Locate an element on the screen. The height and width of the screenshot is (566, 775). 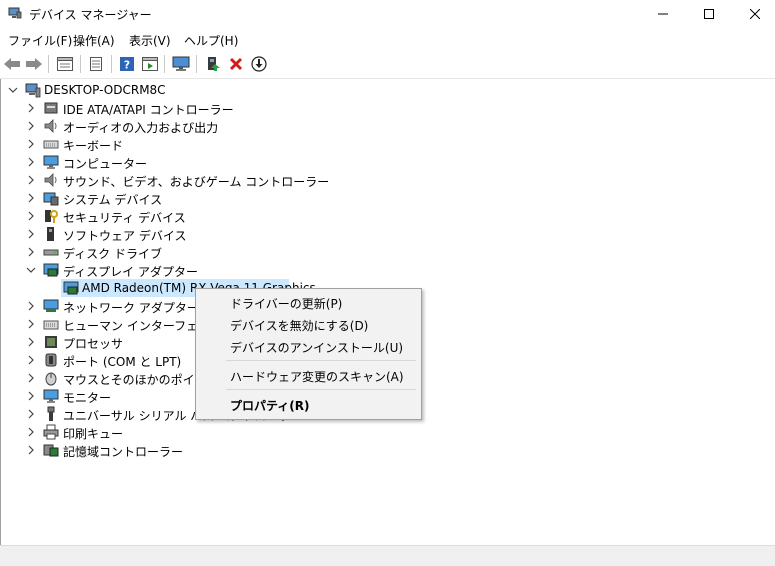
properties-sheet-icon is located at coordinates (96, 64).